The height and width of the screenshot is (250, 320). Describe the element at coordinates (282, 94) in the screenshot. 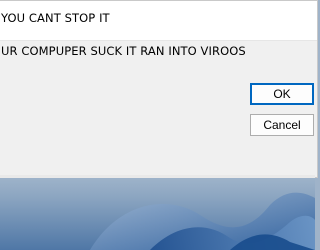

I see `ok-button: OK` at that location.